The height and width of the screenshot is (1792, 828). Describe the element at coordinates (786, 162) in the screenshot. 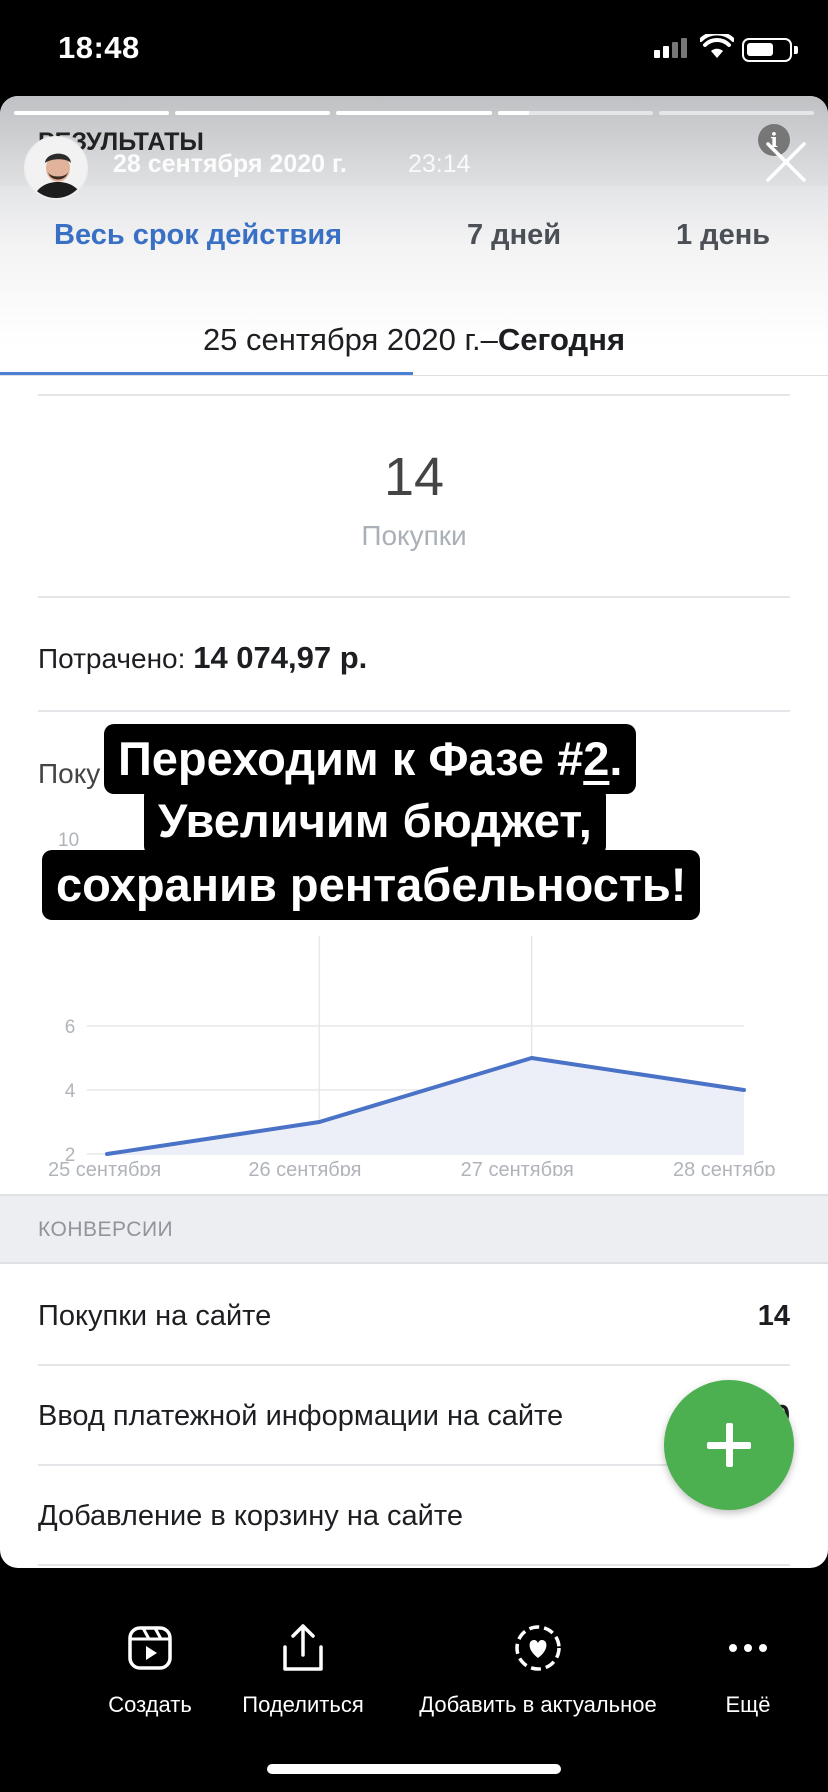

I see `close-icon` at that location.